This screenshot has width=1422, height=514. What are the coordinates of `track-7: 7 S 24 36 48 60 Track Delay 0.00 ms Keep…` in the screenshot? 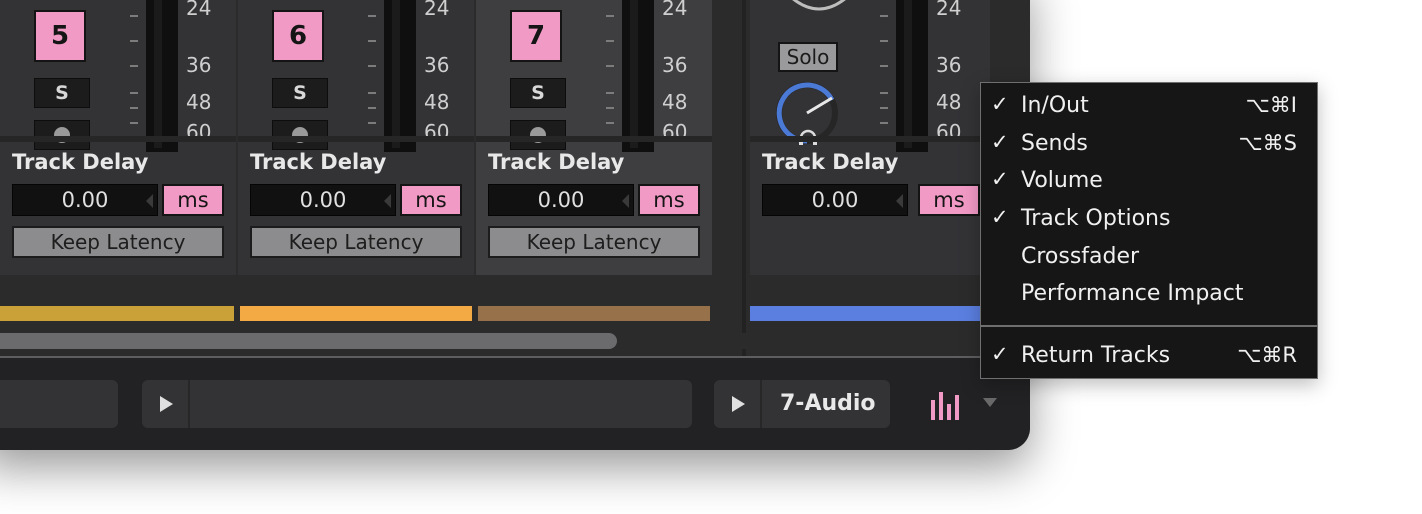 It's located at (594, 137).